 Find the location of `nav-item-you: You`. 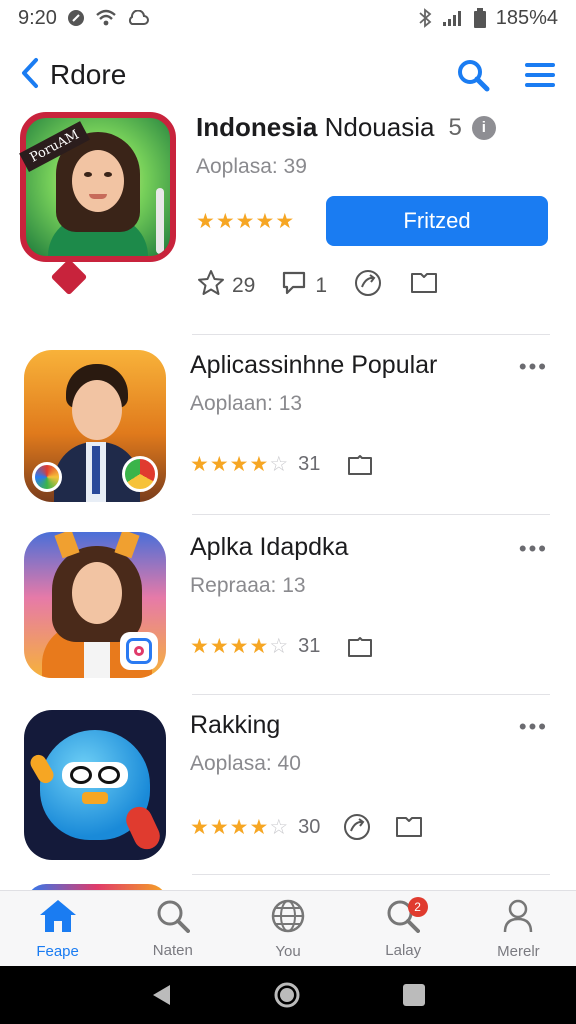

nav-item-you: You is located at coordinates (287, 928).